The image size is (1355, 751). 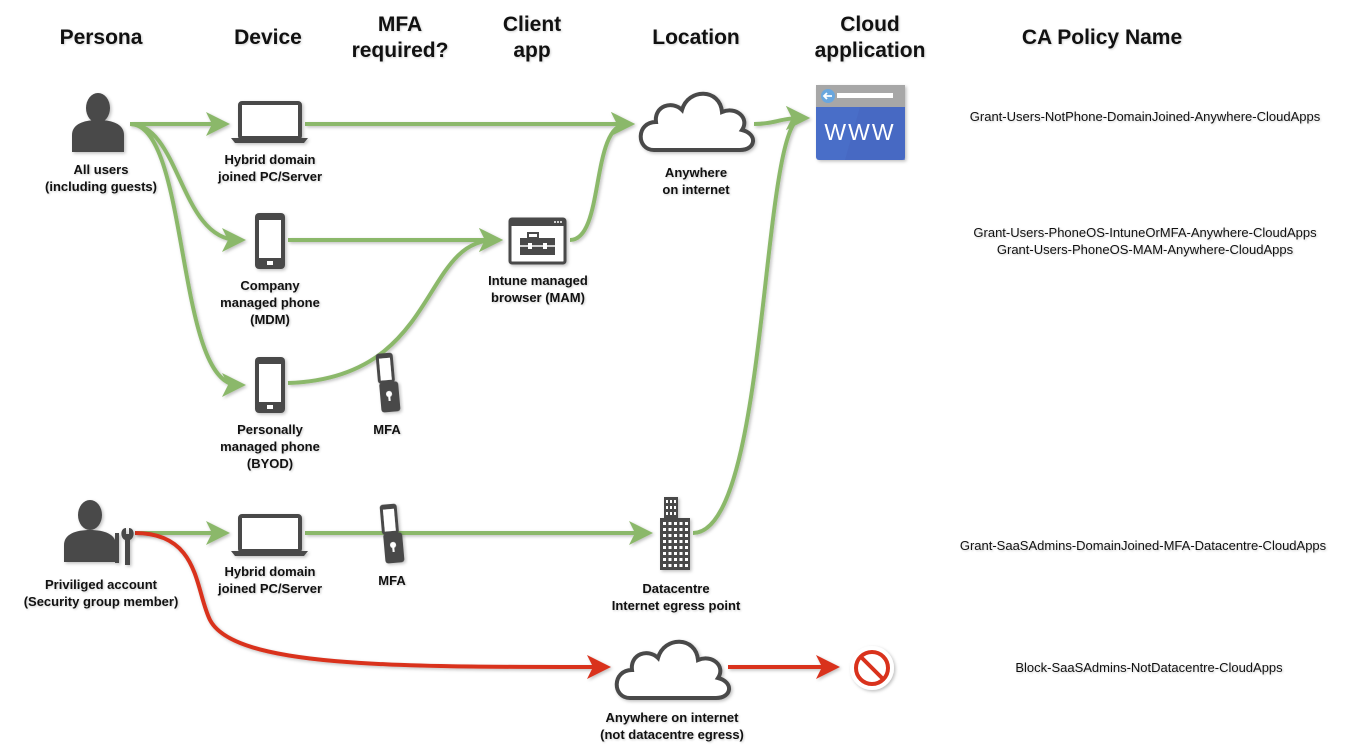 What do you see at coordinates (98, 122) in the screenshot?
I see `user-icon` at bounding box center [98, 122].